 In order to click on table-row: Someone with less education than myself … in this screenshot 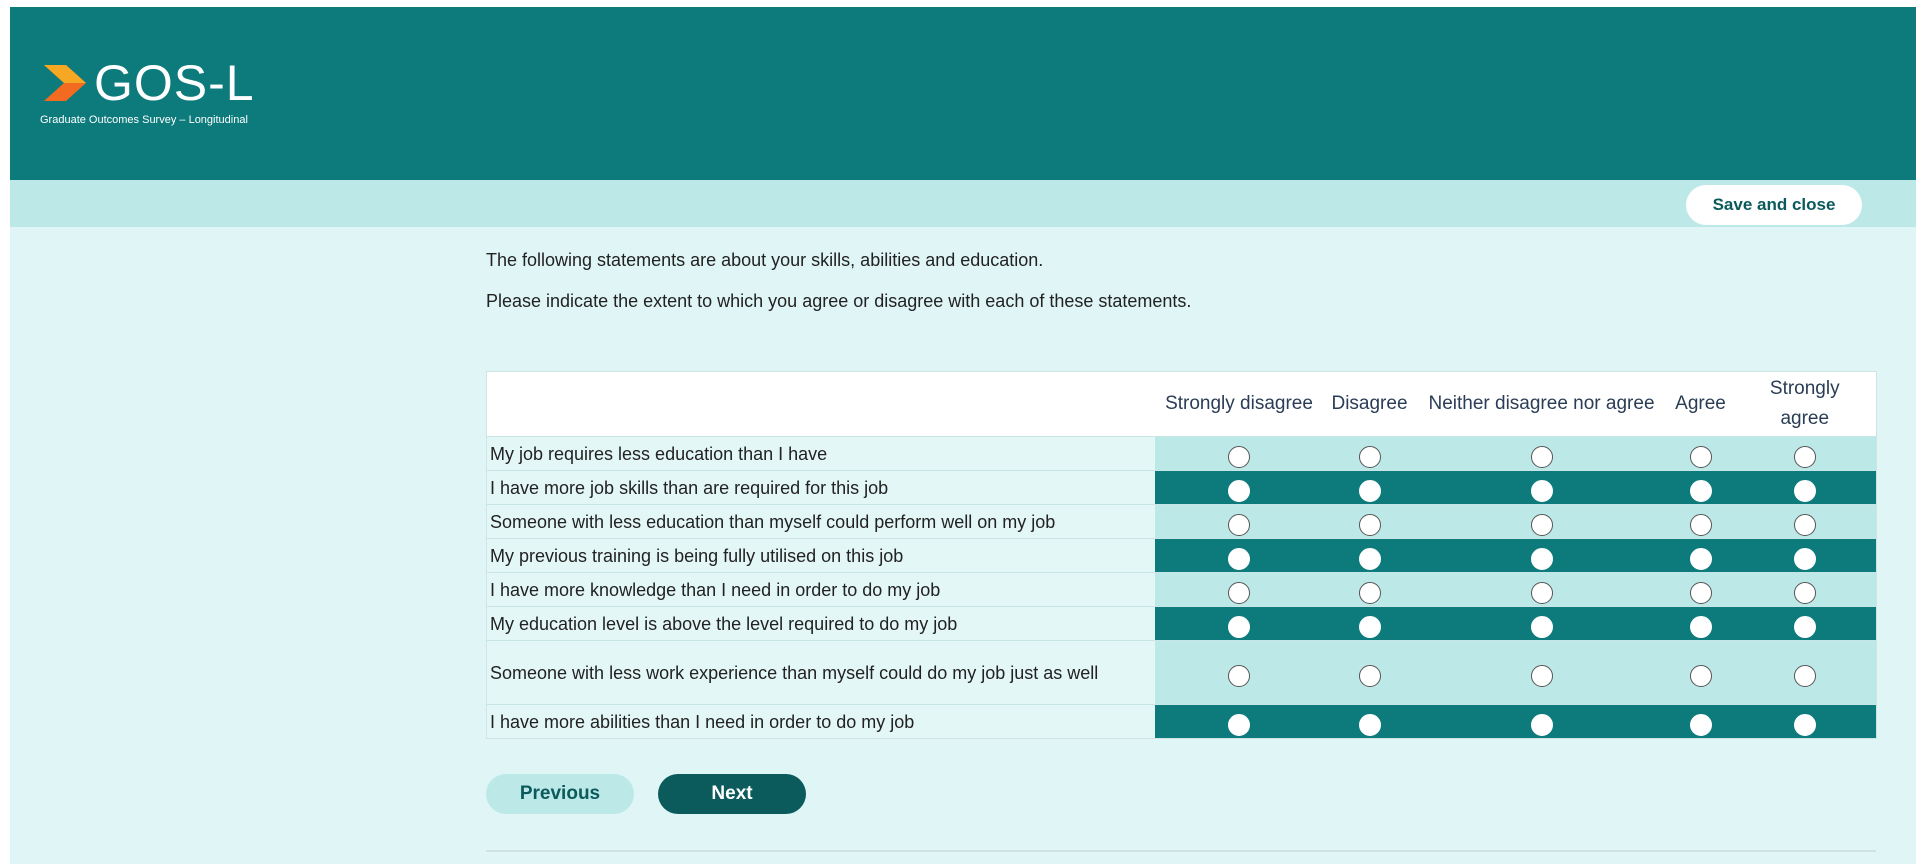, I will do `click(1181, 521)`.